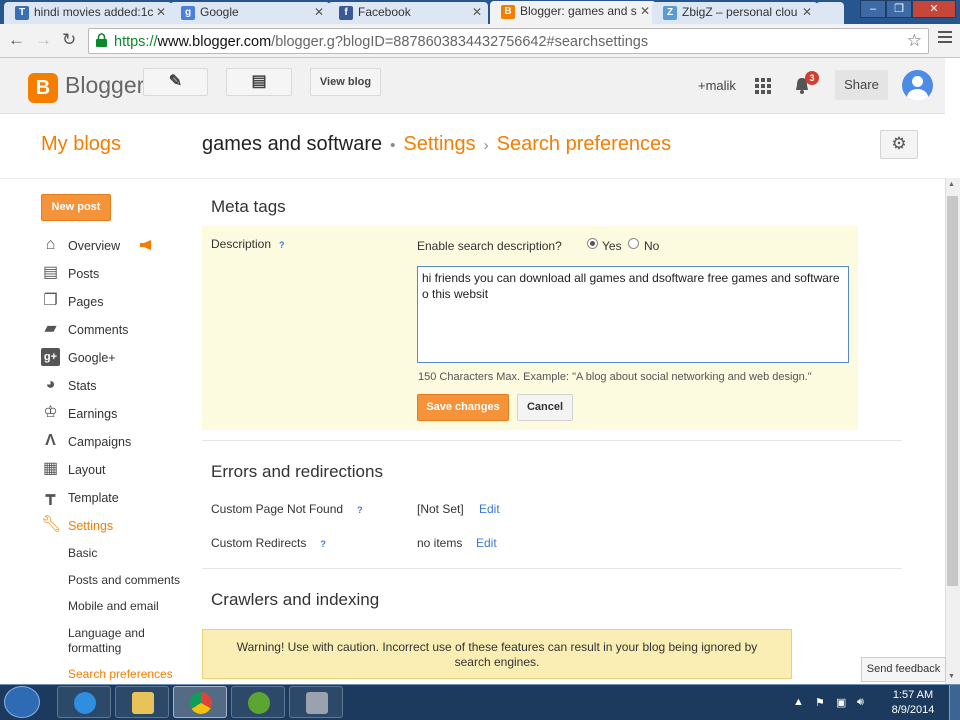 The image size is (960, 720). Describe the element at coordinates (408, 13) in the screenshot. I see `browser-tab: f Facebook ✕` at that location.